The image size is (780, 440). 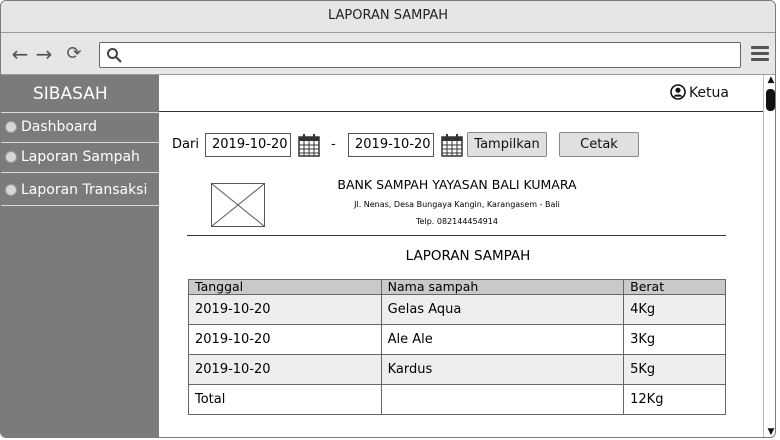 What do you see at coordinates (74, 54) in the screenshot?
I see `reload-icon: ⟳` at bounding box center [74, 54].